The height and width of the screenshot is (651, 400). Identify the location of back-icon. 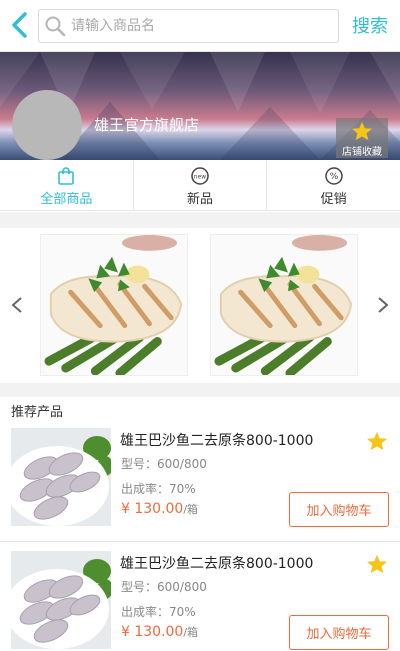
(20, 25).